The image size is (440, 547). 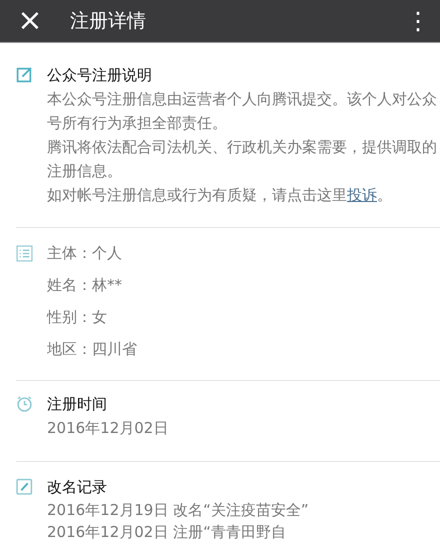 What do you see at coordinates (24, 486) in the screenshot?
I see `pencil-icon` at bounding box center [24, 486].